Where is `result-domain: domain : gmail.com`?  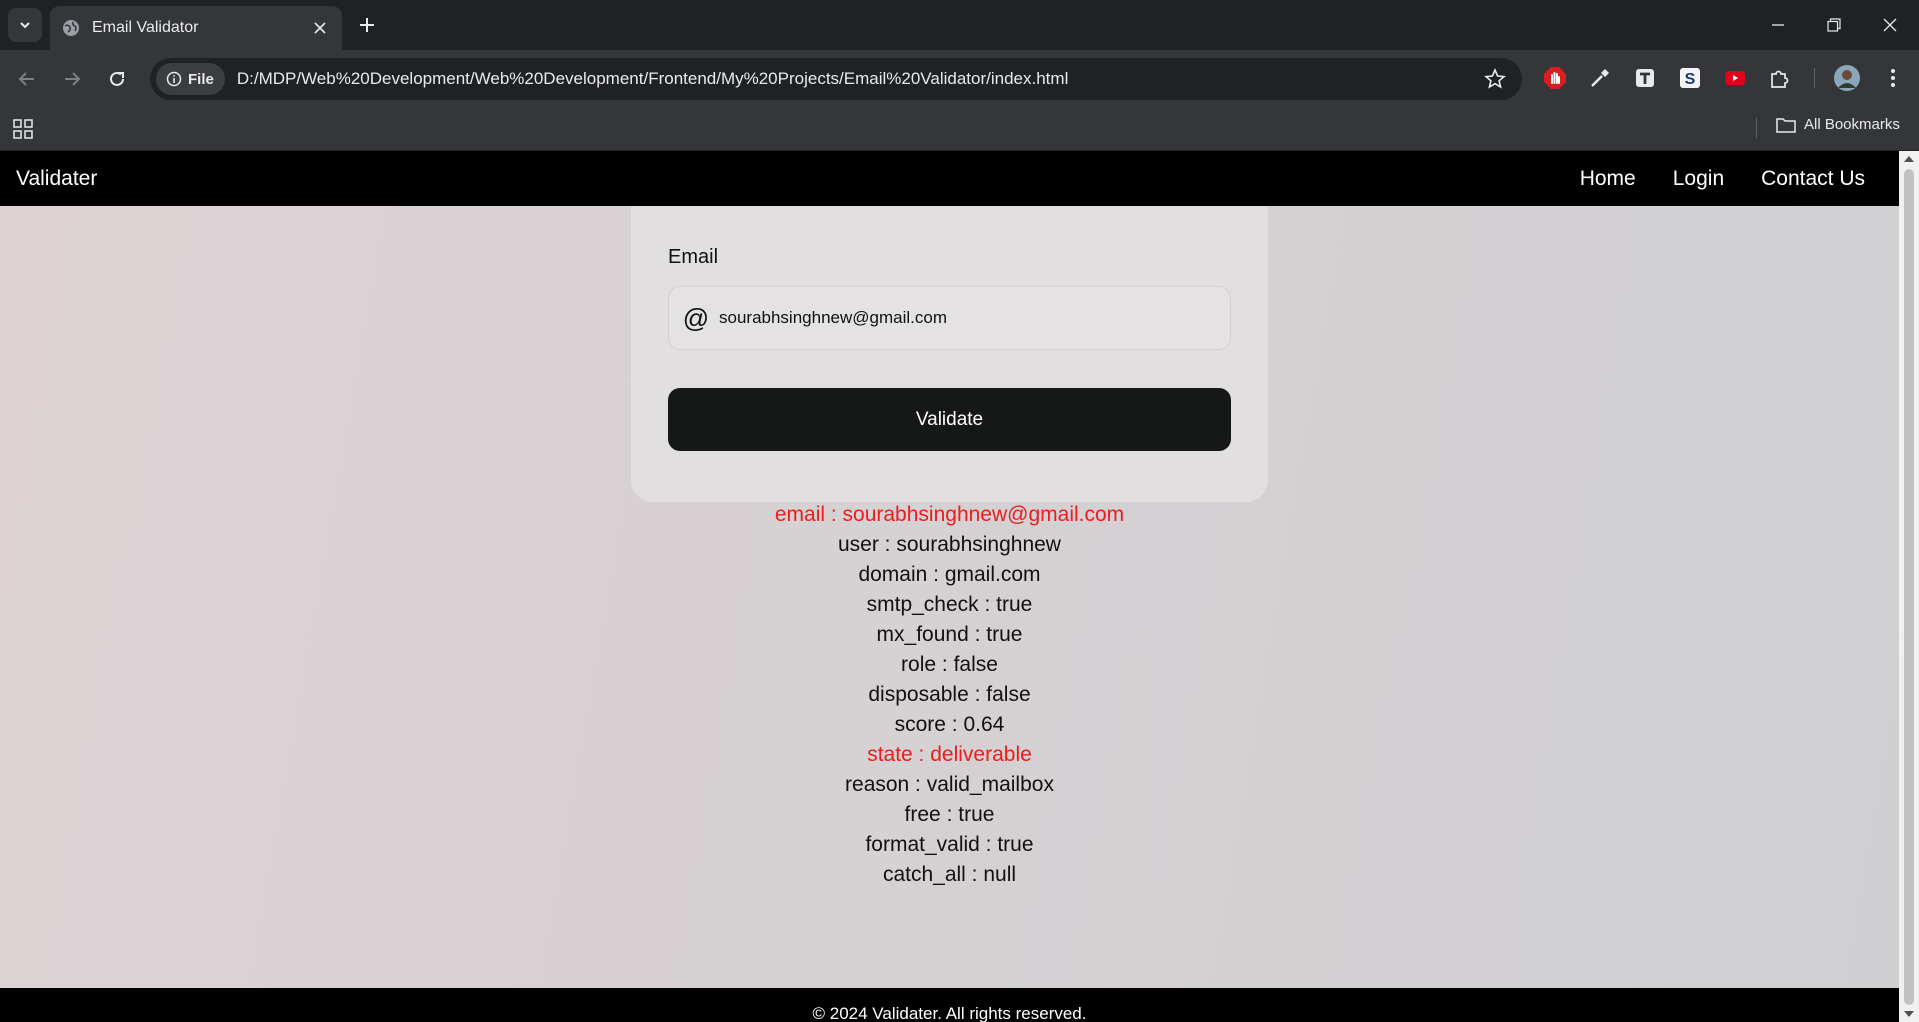
result-domain: domain : gmail.com is located at coordinates (949, 574).